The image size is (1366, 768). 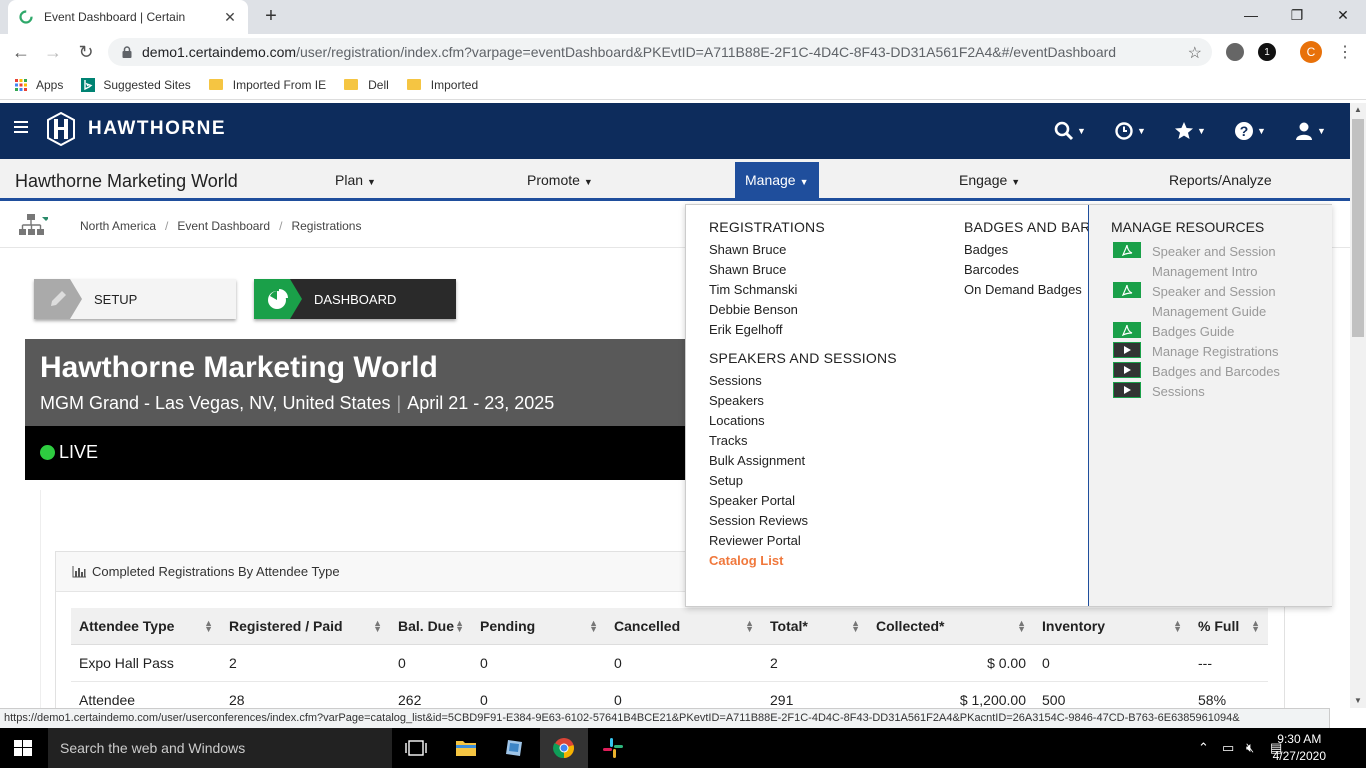 What do you see at coordinates (1229, 626) in the screenshot?
I see `col-percent-full: % Full ▲ ▼` at bounding box center [1229, 626].